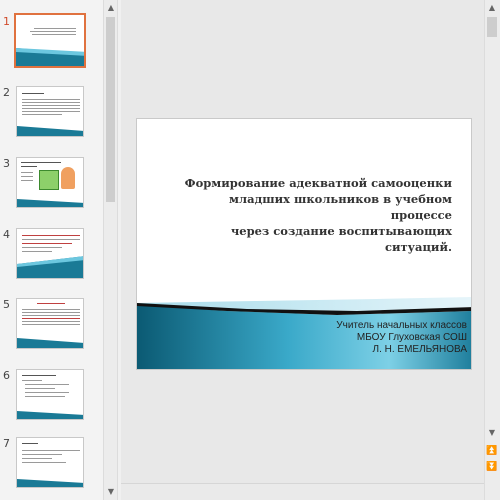 The image size is (500, 500). I want to click on thumbnail-slide-4: 4, so click(51, 258).